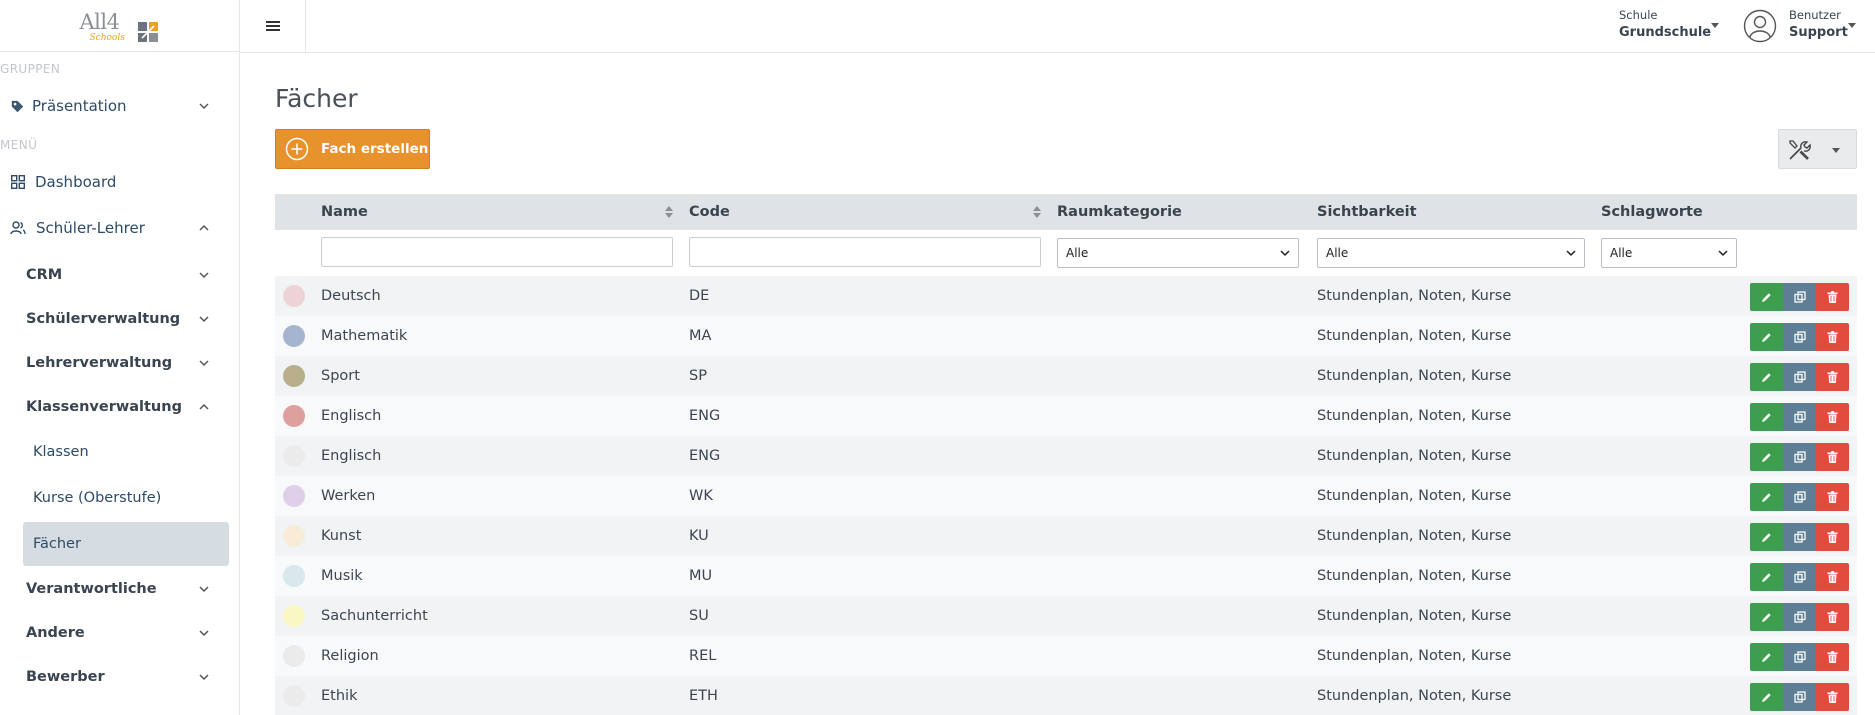 The image size is (1875, 715). What do you see at coordinates (118, 633) in the screenshot?
I see `sidebar-item-andere: Andere` at bounding box center [118, 633].